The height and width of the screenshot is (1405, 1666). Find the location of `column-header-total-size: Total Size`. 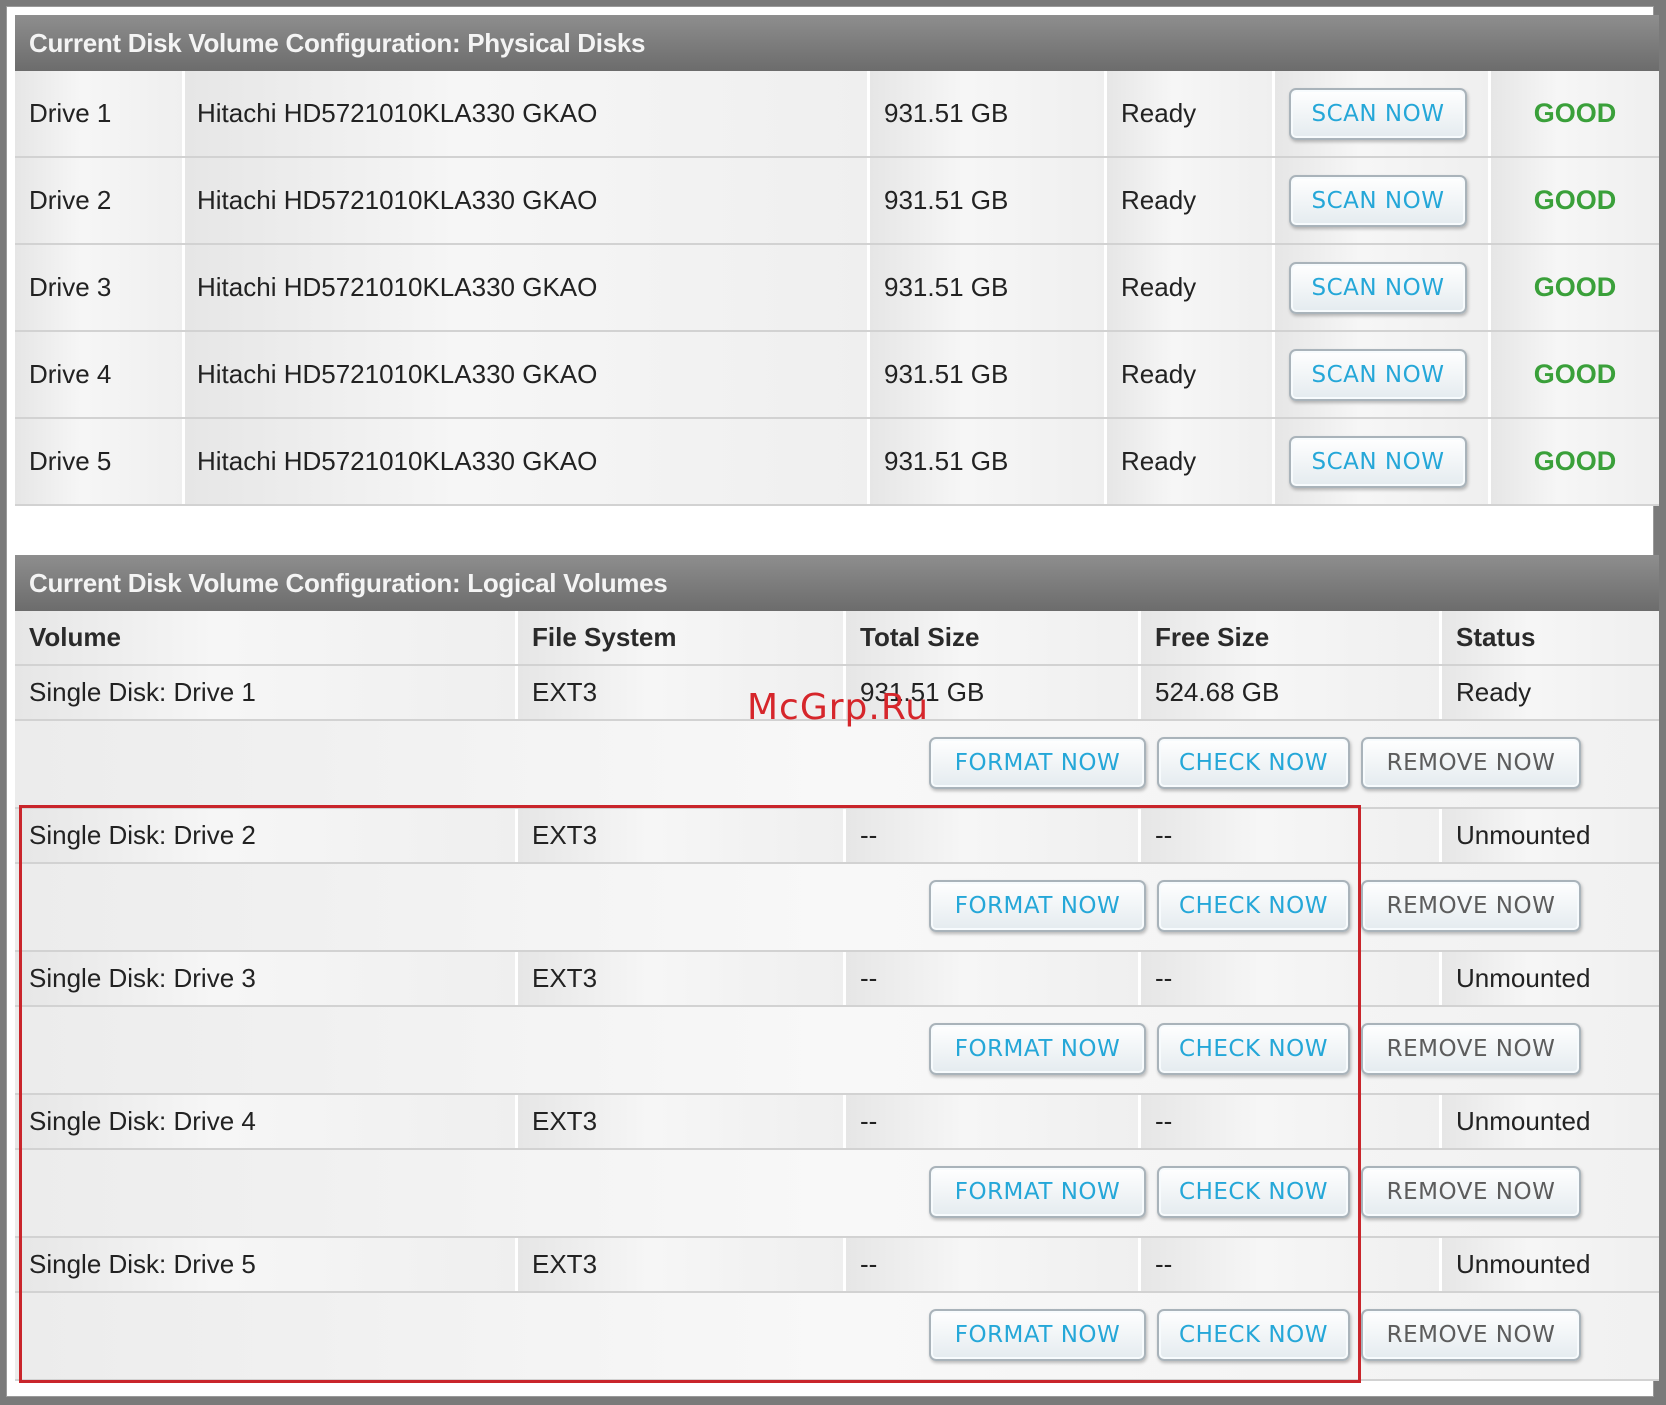

column-header-total-size: Total Size is located at coordinates (993, 637).